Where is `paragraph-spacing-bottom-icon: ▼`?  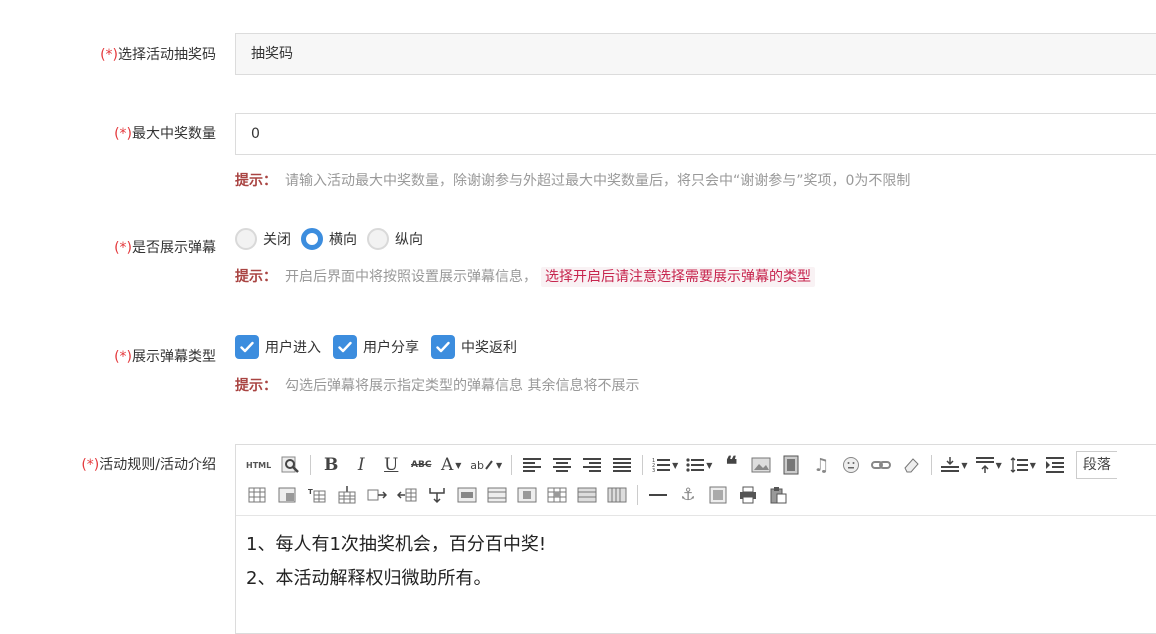 paragraph-spacing-bottom-icon: ▼ is located at coordinates (988, 465).